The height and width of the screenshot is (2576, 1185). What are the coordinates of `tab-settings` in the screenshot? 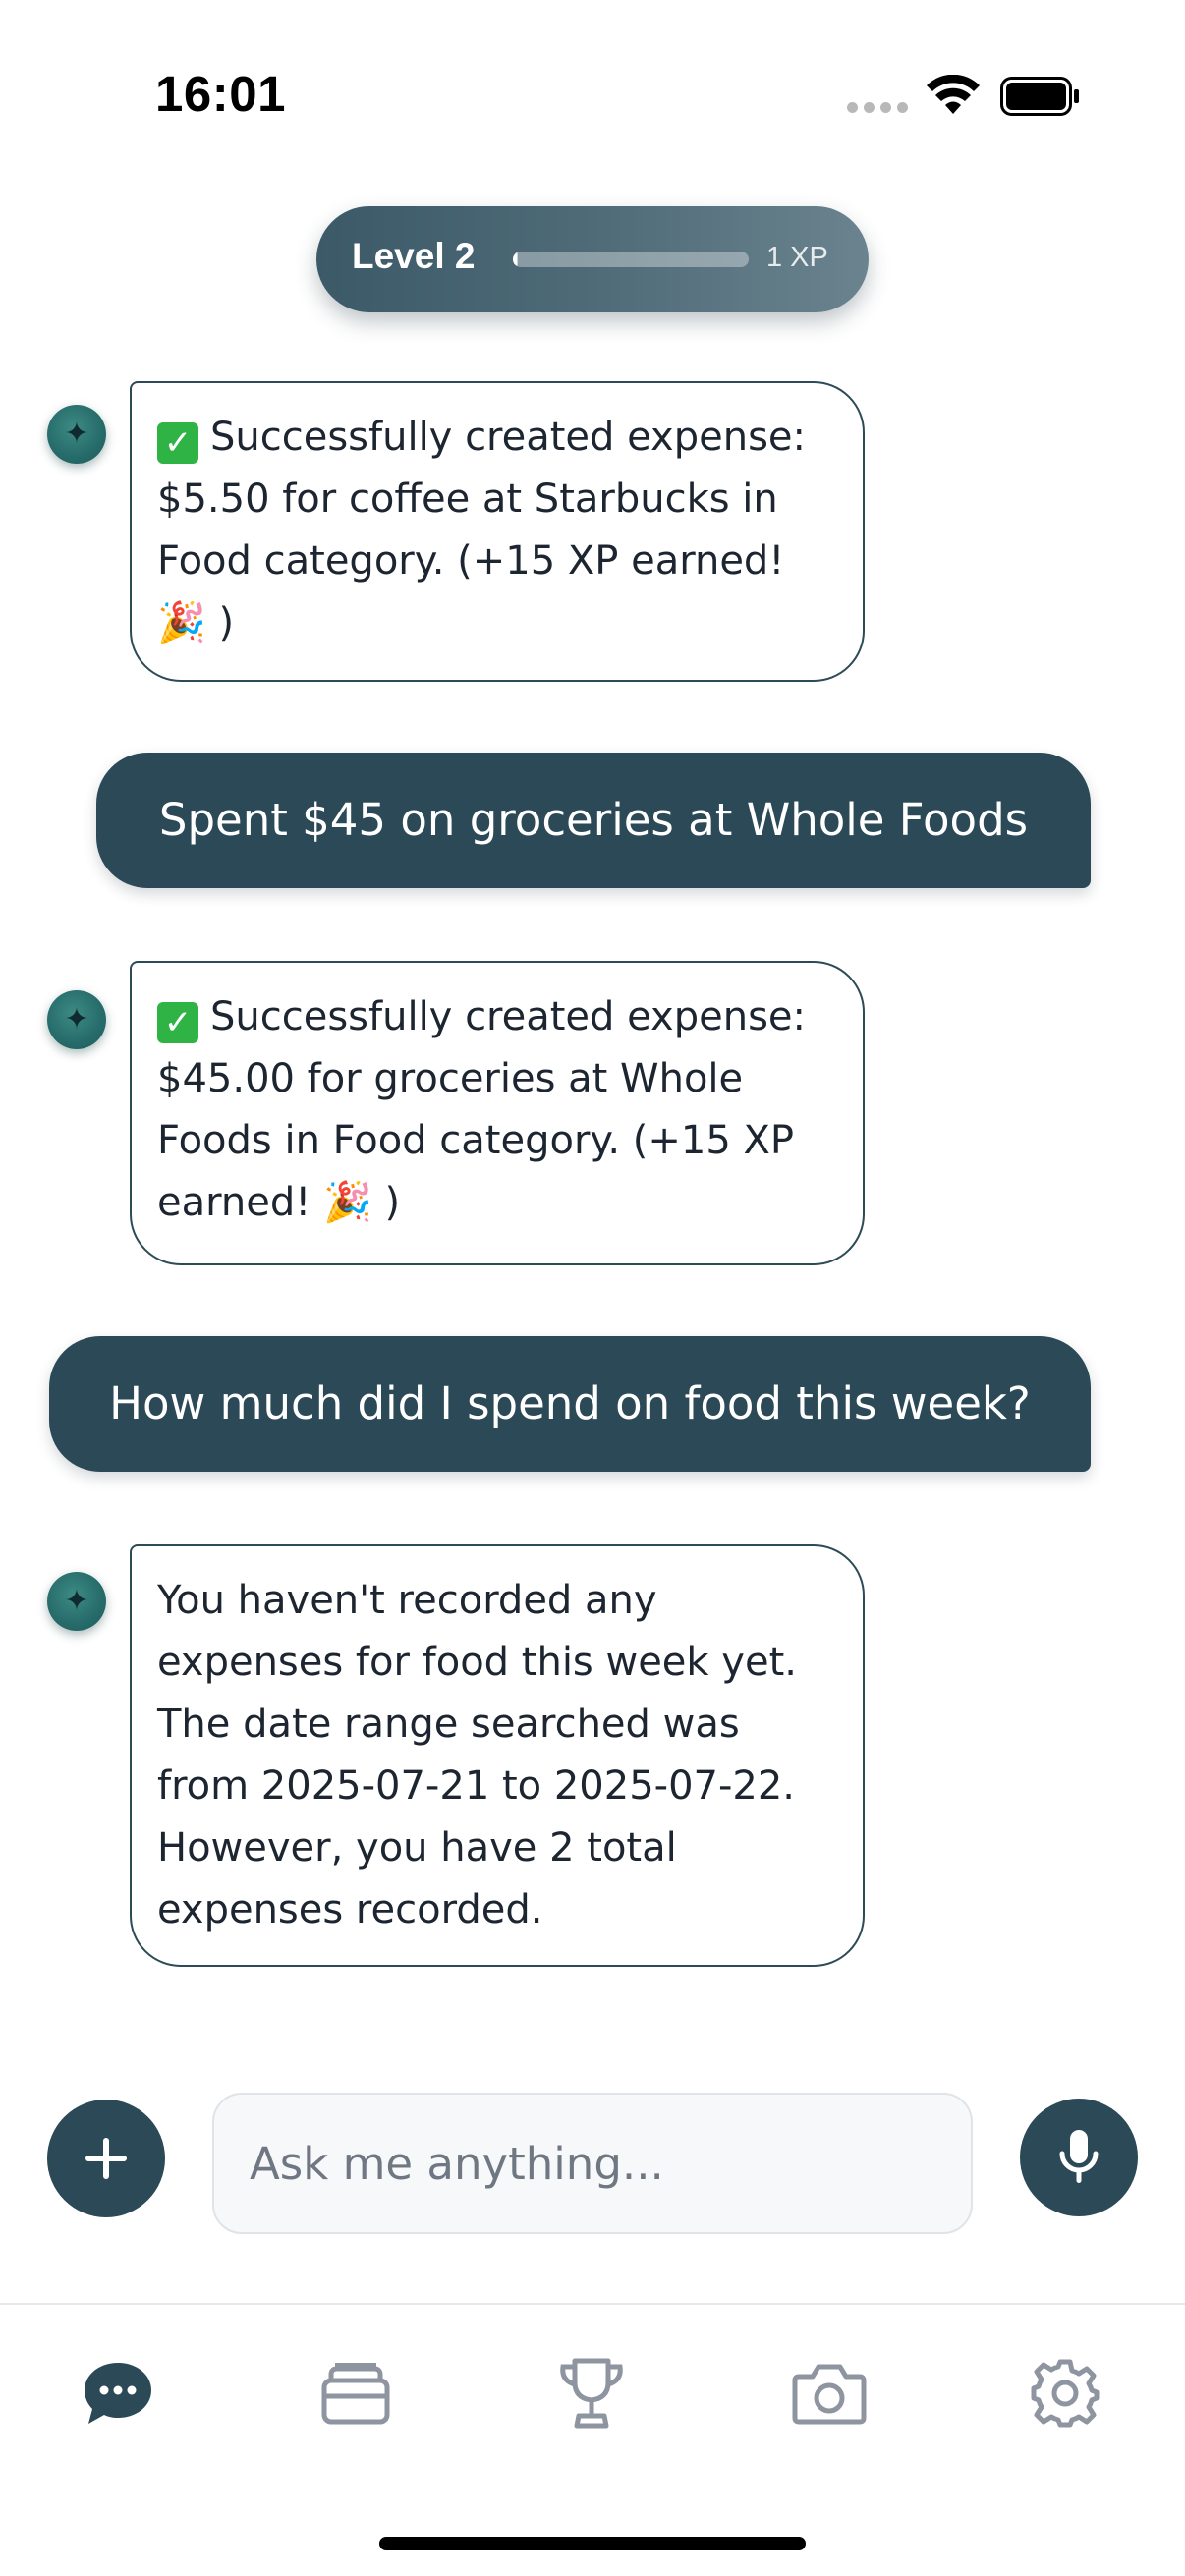 It's located at (1065, 2393).